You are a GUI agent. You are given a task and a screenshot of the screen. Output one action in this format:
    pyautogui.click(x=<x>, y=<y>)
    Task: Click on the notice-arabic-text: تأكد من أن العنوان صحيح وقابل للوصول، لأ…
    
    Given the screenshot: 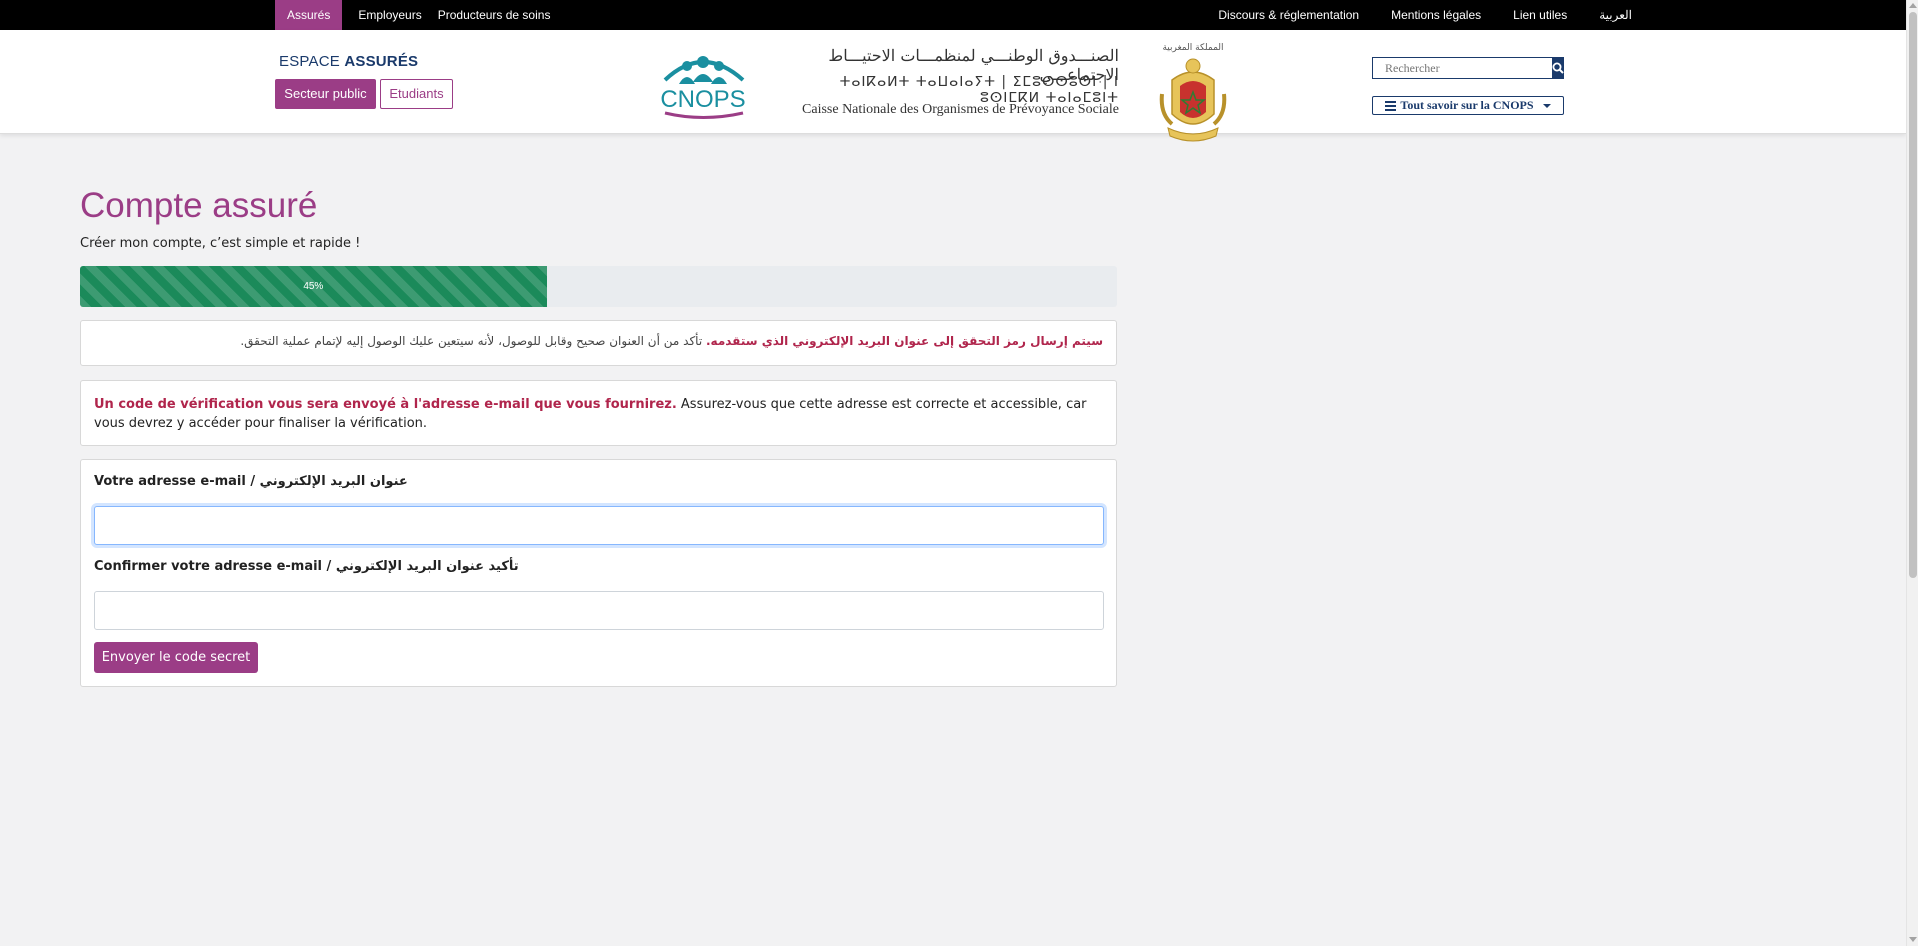 What is the action you would take?
    pyautogui.click(x=471, y=341)
    